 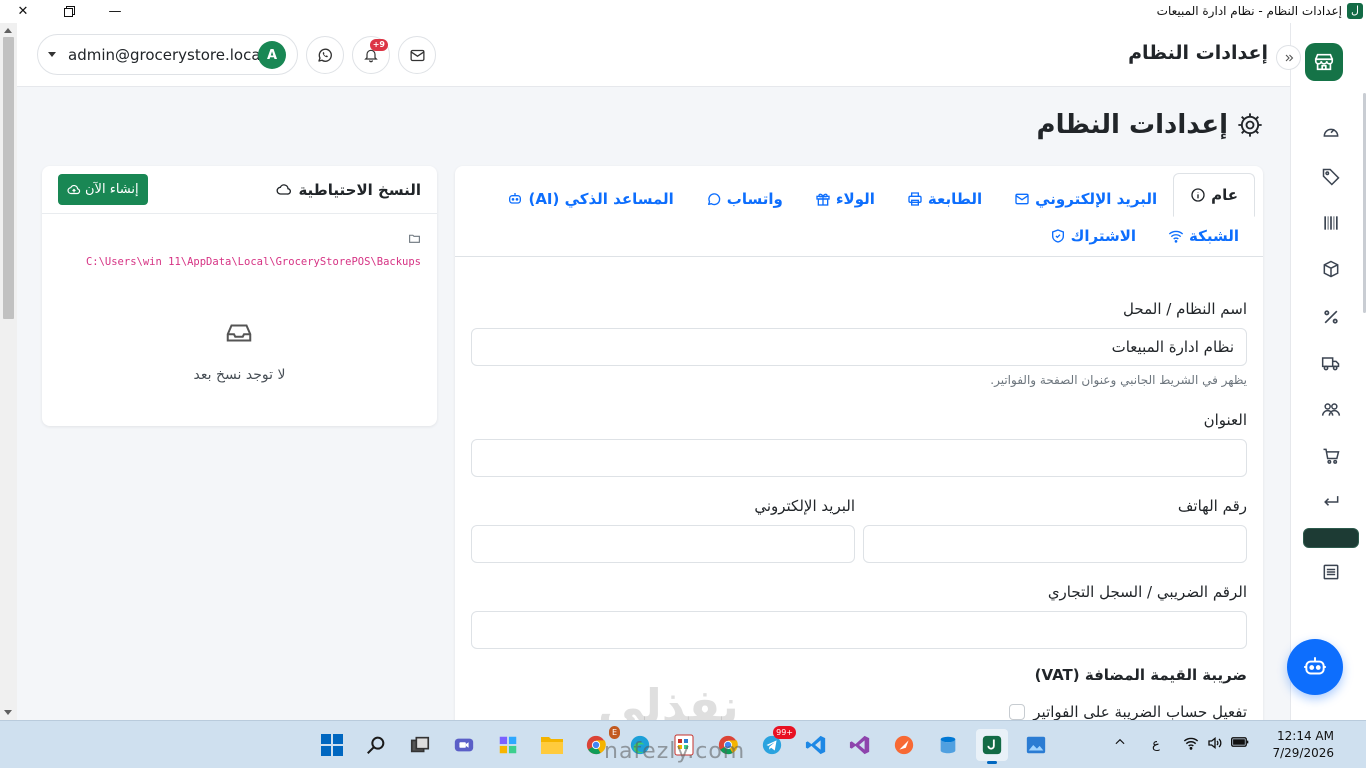 What do you see at coordinates (804, 506) in the screenshot?
I see `email-label: البريد الإلكتروني` at bounding box center [804, 506].